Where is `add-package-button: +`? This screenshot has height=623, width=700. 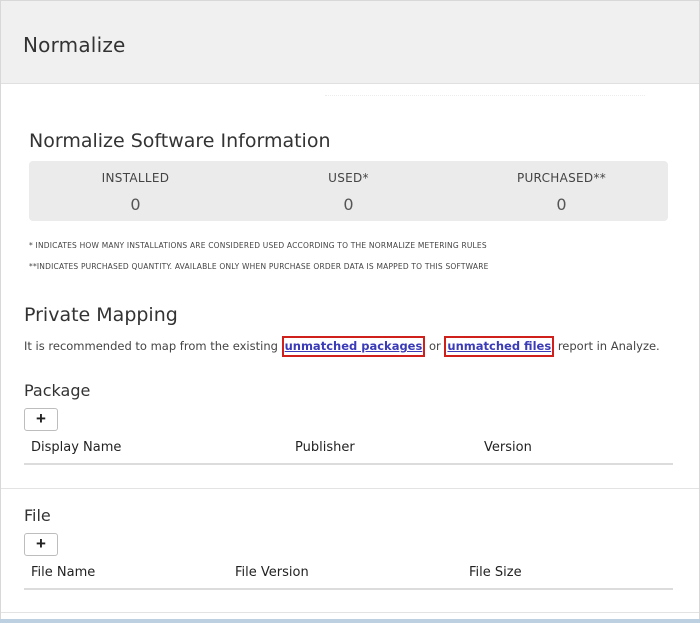
add-package-button: + is located at coordinates (41, 419).